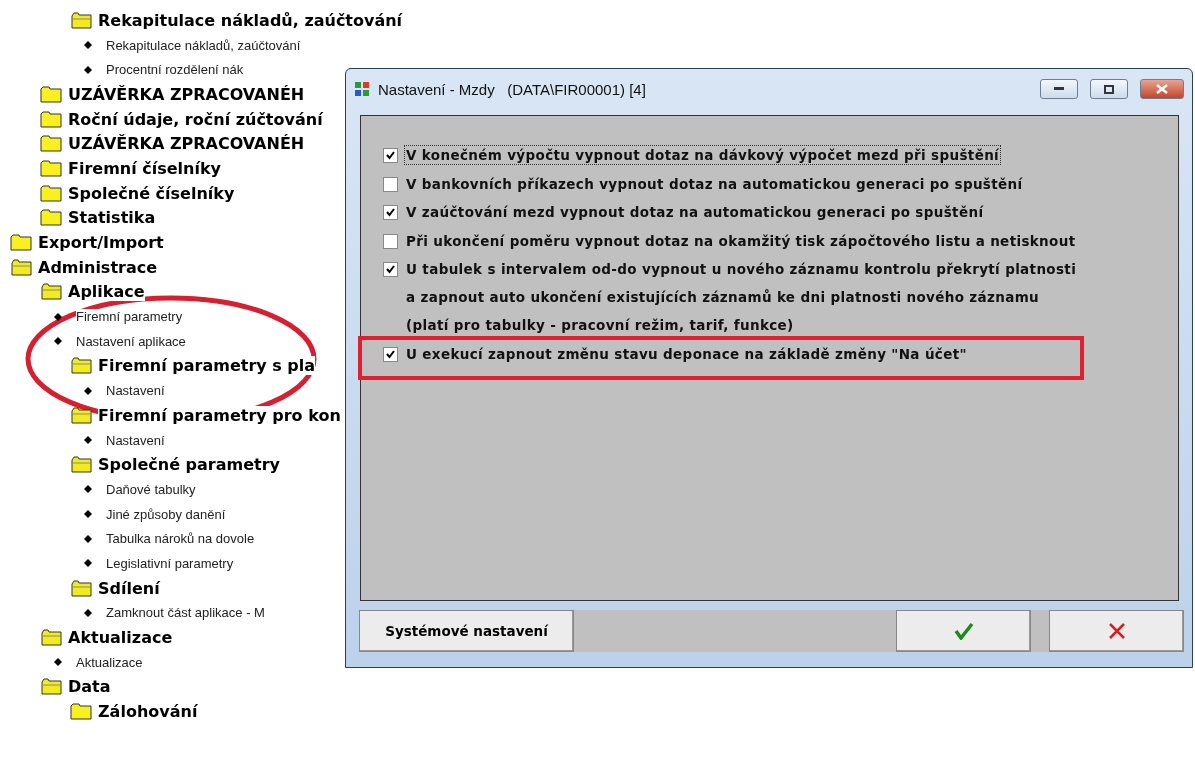  What do you see at coordinates (600, 325) in the screenshot?
I see `option-label: (platí pro tabulky - pracovní režim, tarif, funkce)` at bounding box center [600, 325].